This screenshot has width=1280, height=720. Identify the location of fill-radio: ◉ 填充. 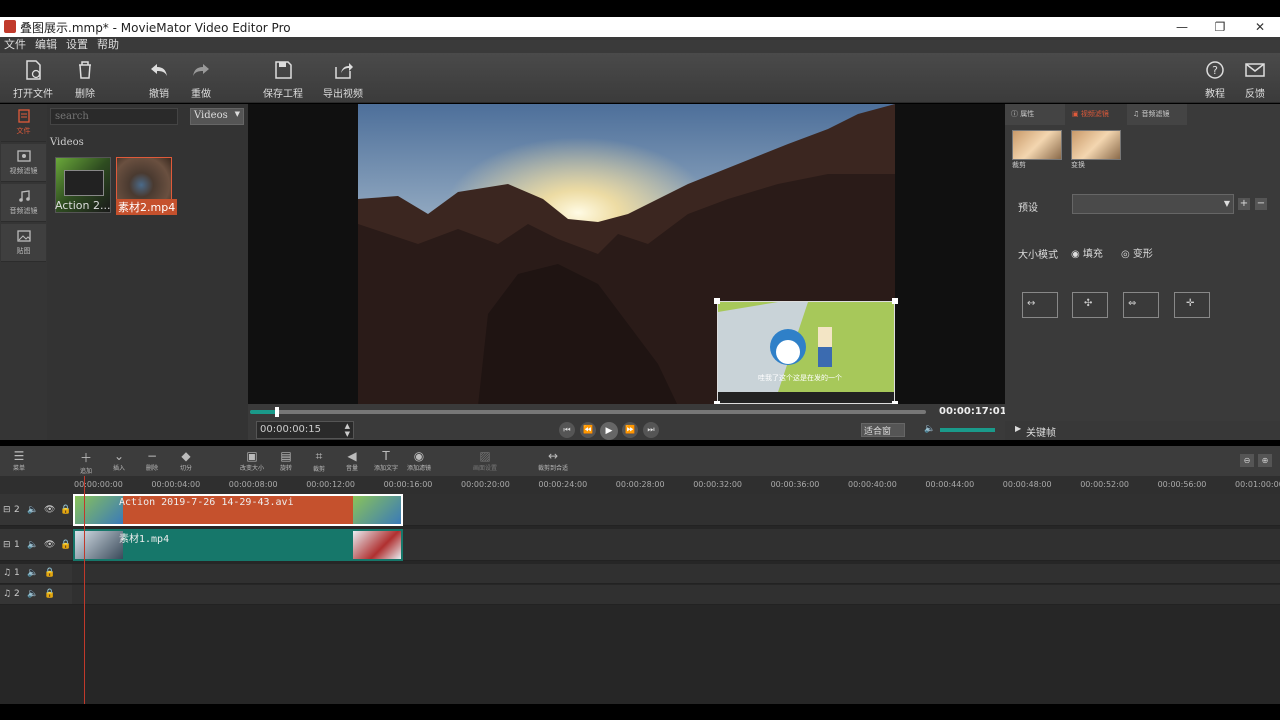
(1087, 252).